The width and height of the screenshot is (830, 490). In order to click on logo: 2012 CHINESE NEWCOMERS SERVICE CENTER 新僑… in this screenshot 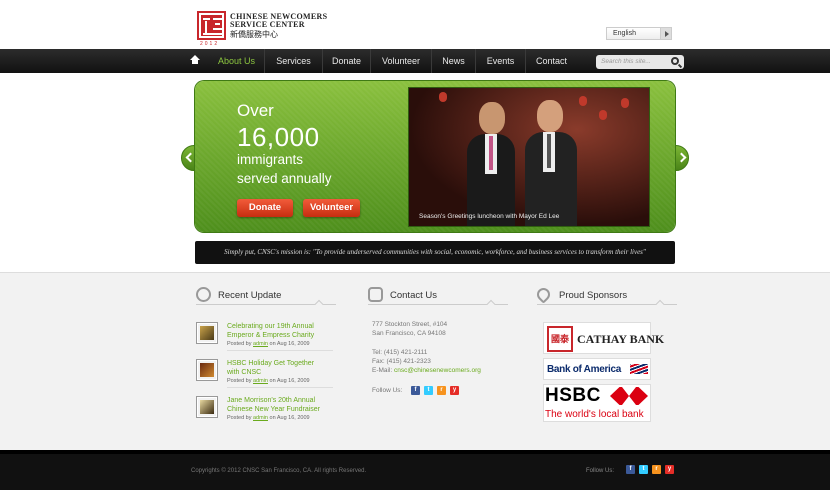, I will do `click(262, 29)`.